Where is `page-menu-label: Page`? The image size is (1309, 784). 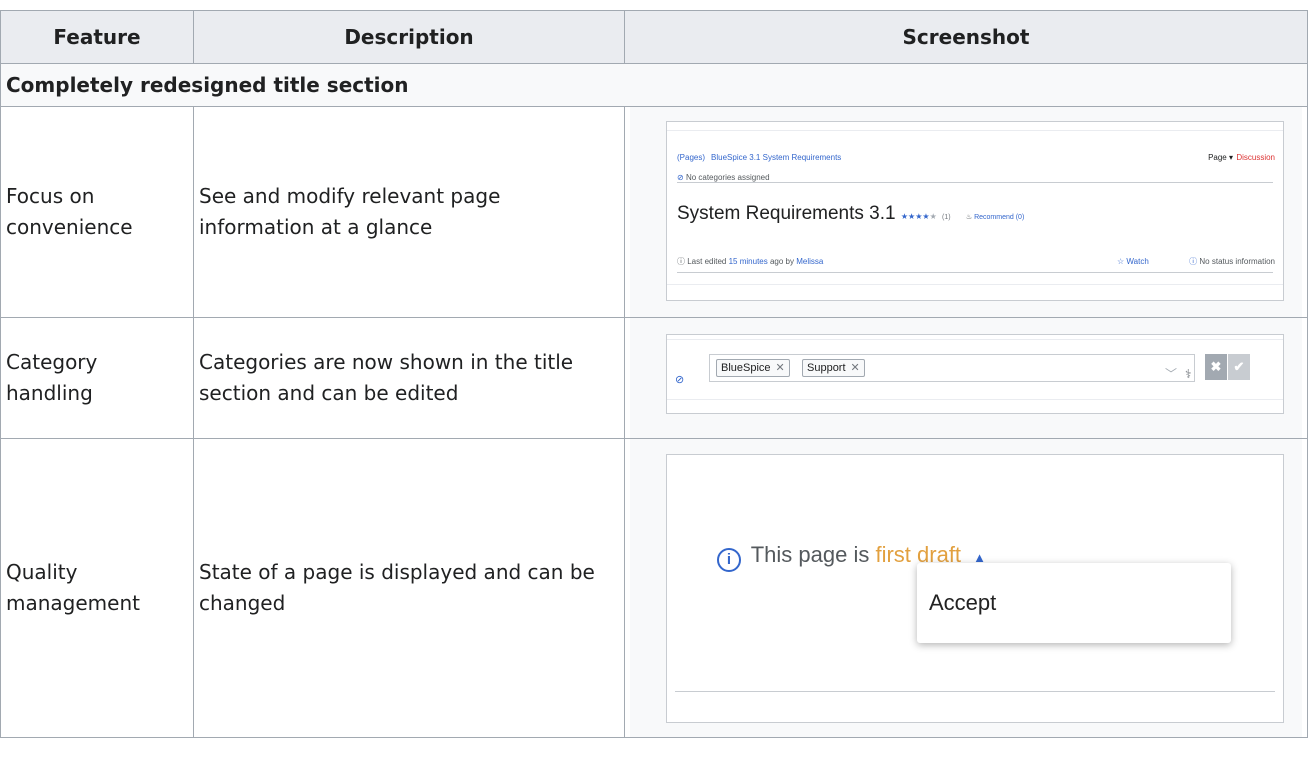 page-menu-label: Page is located at coordinates (1217, 157).